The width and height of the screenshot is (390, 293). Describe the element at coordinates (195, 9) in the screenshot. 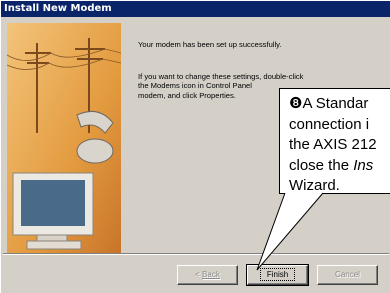

I see `title-bar: Install New Modem` at that location.